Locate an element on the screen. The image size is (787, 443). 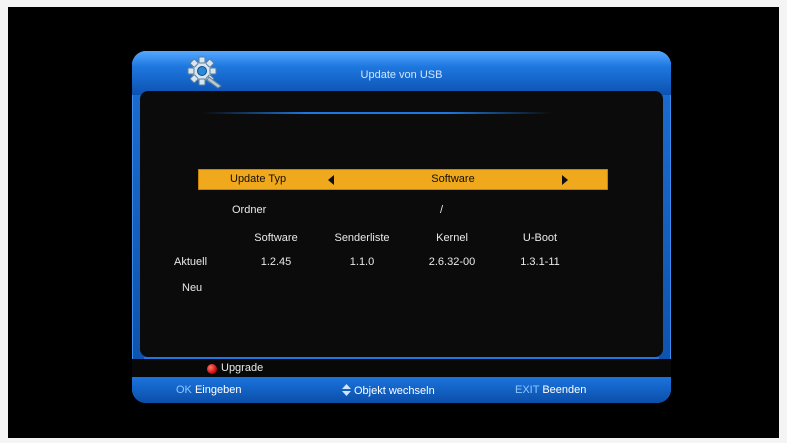
arrow-left-icon is located at coordinates (331, 180).